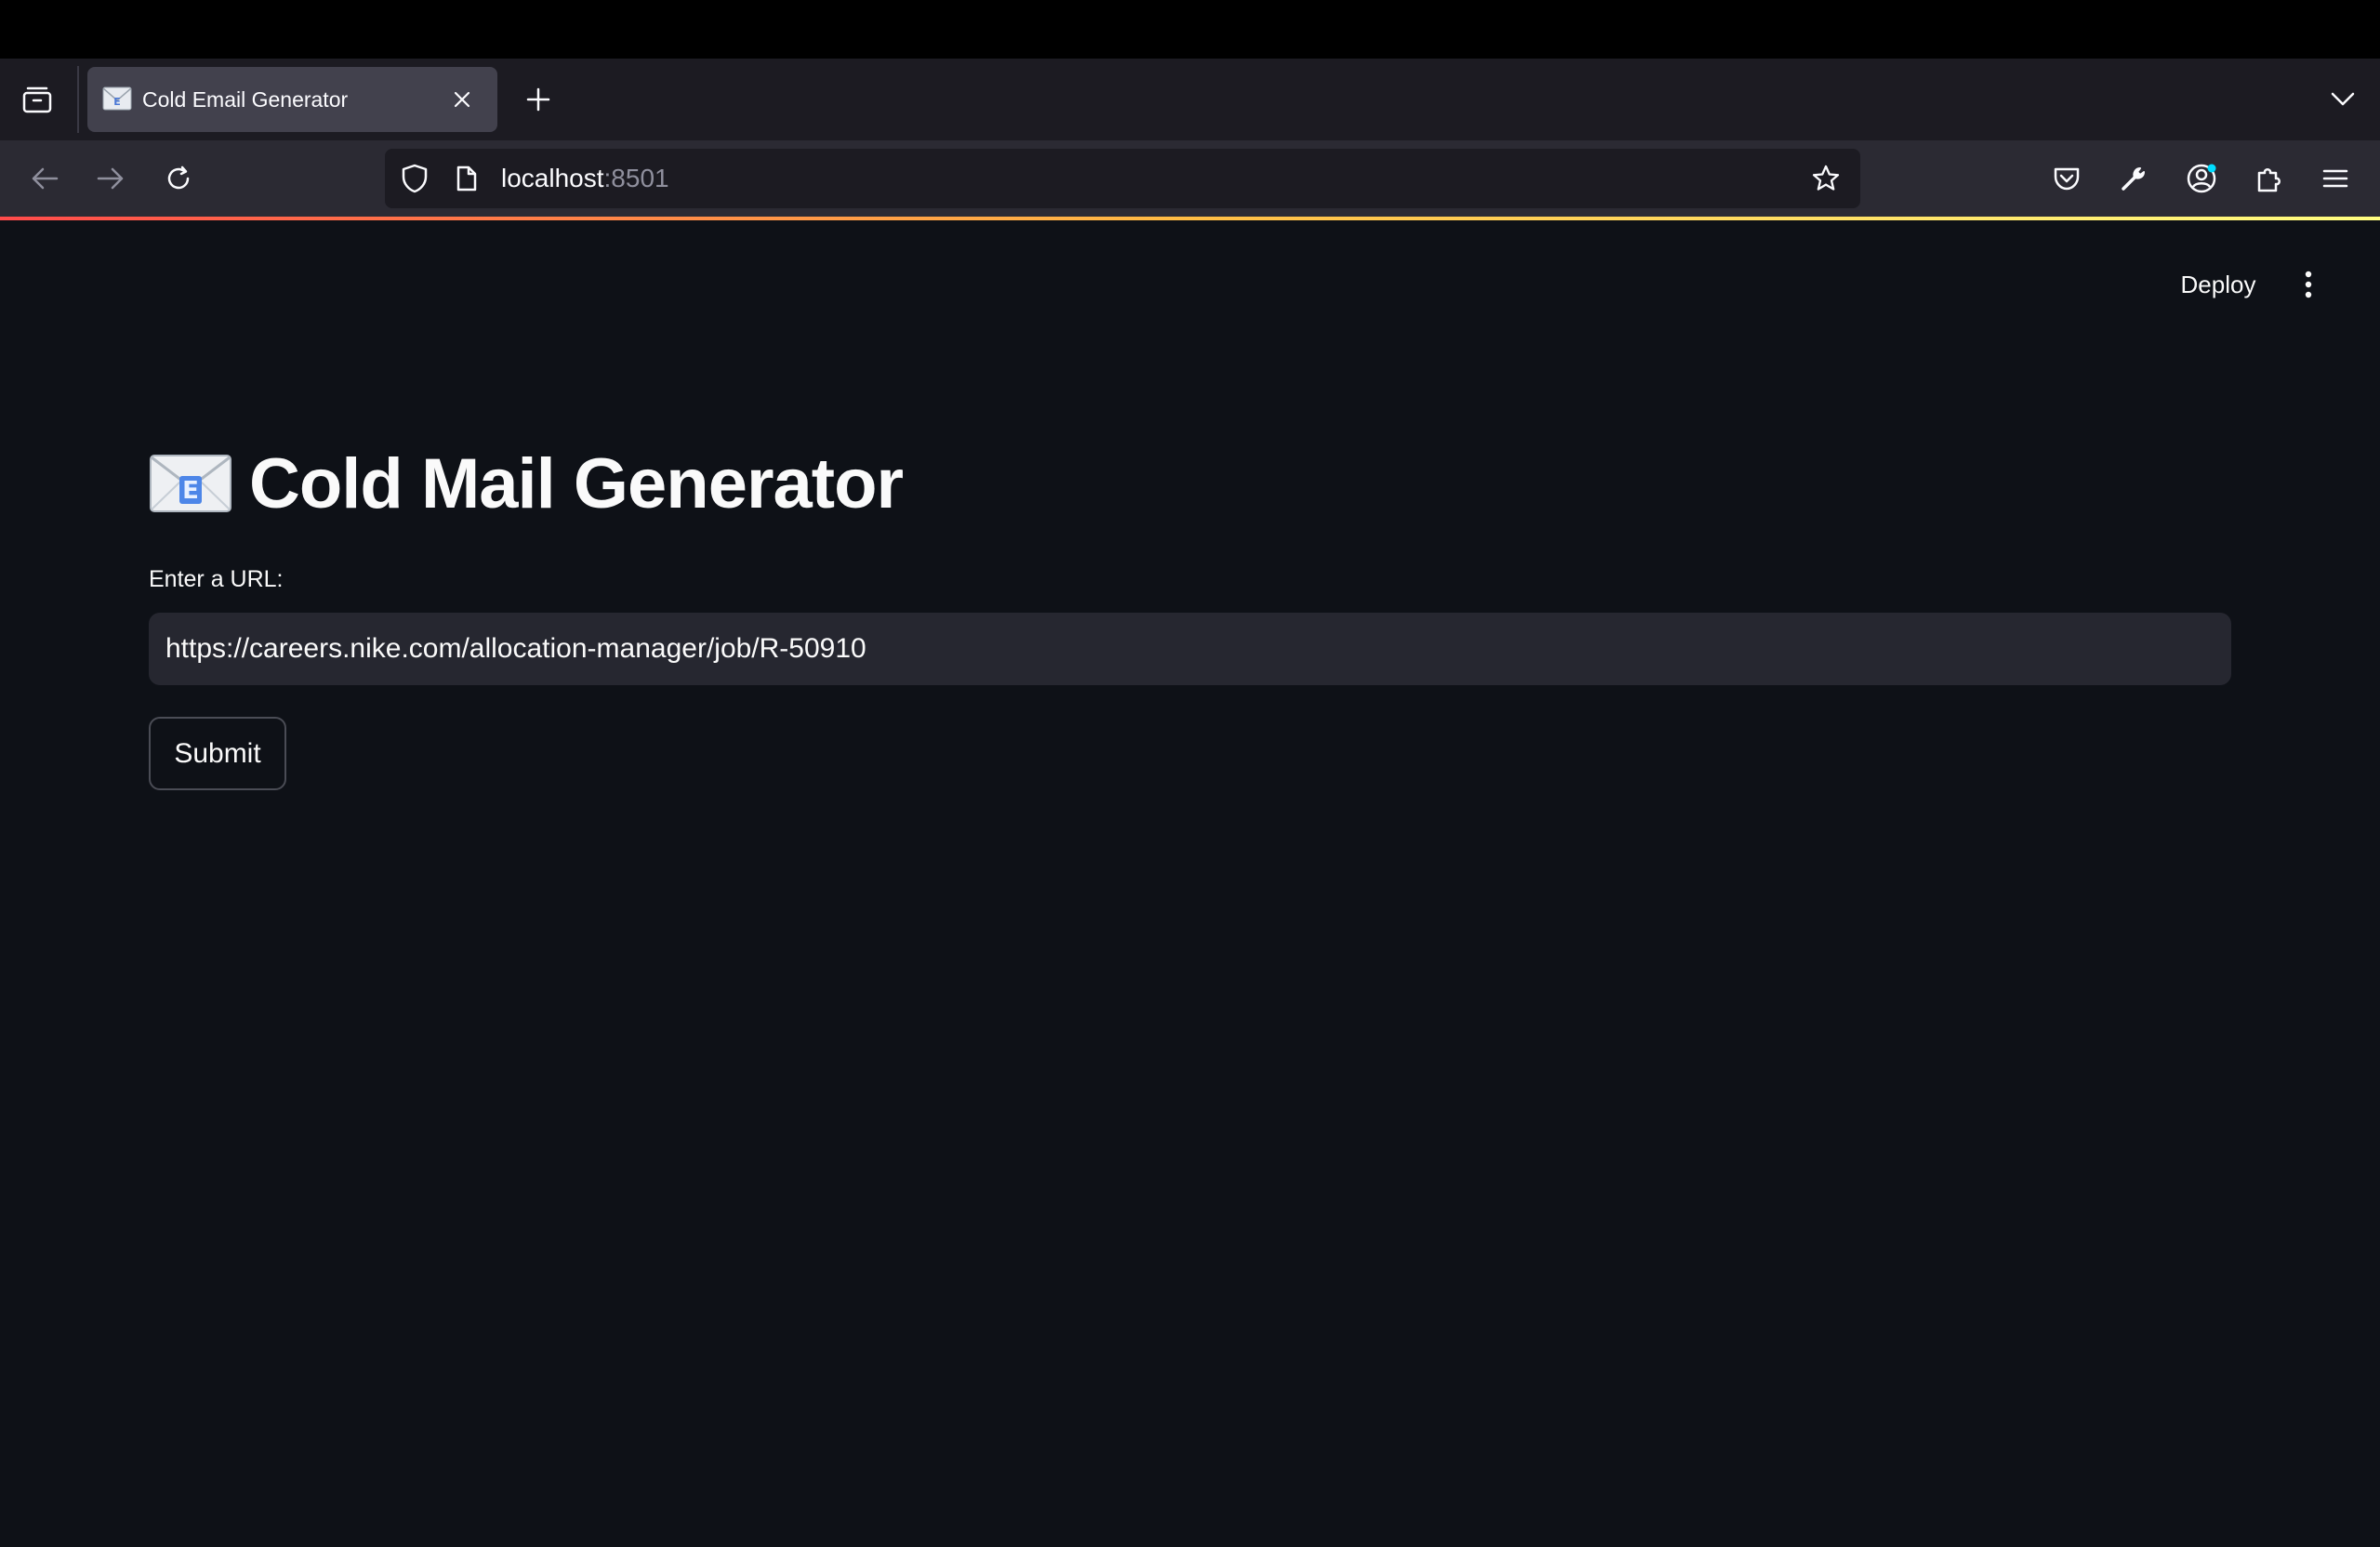 This screenshot has width=2380, height=1547. Describe the element at coordinates (1190, 218) in the screenshot. I see `streamlit-decoration-bar` at that location.